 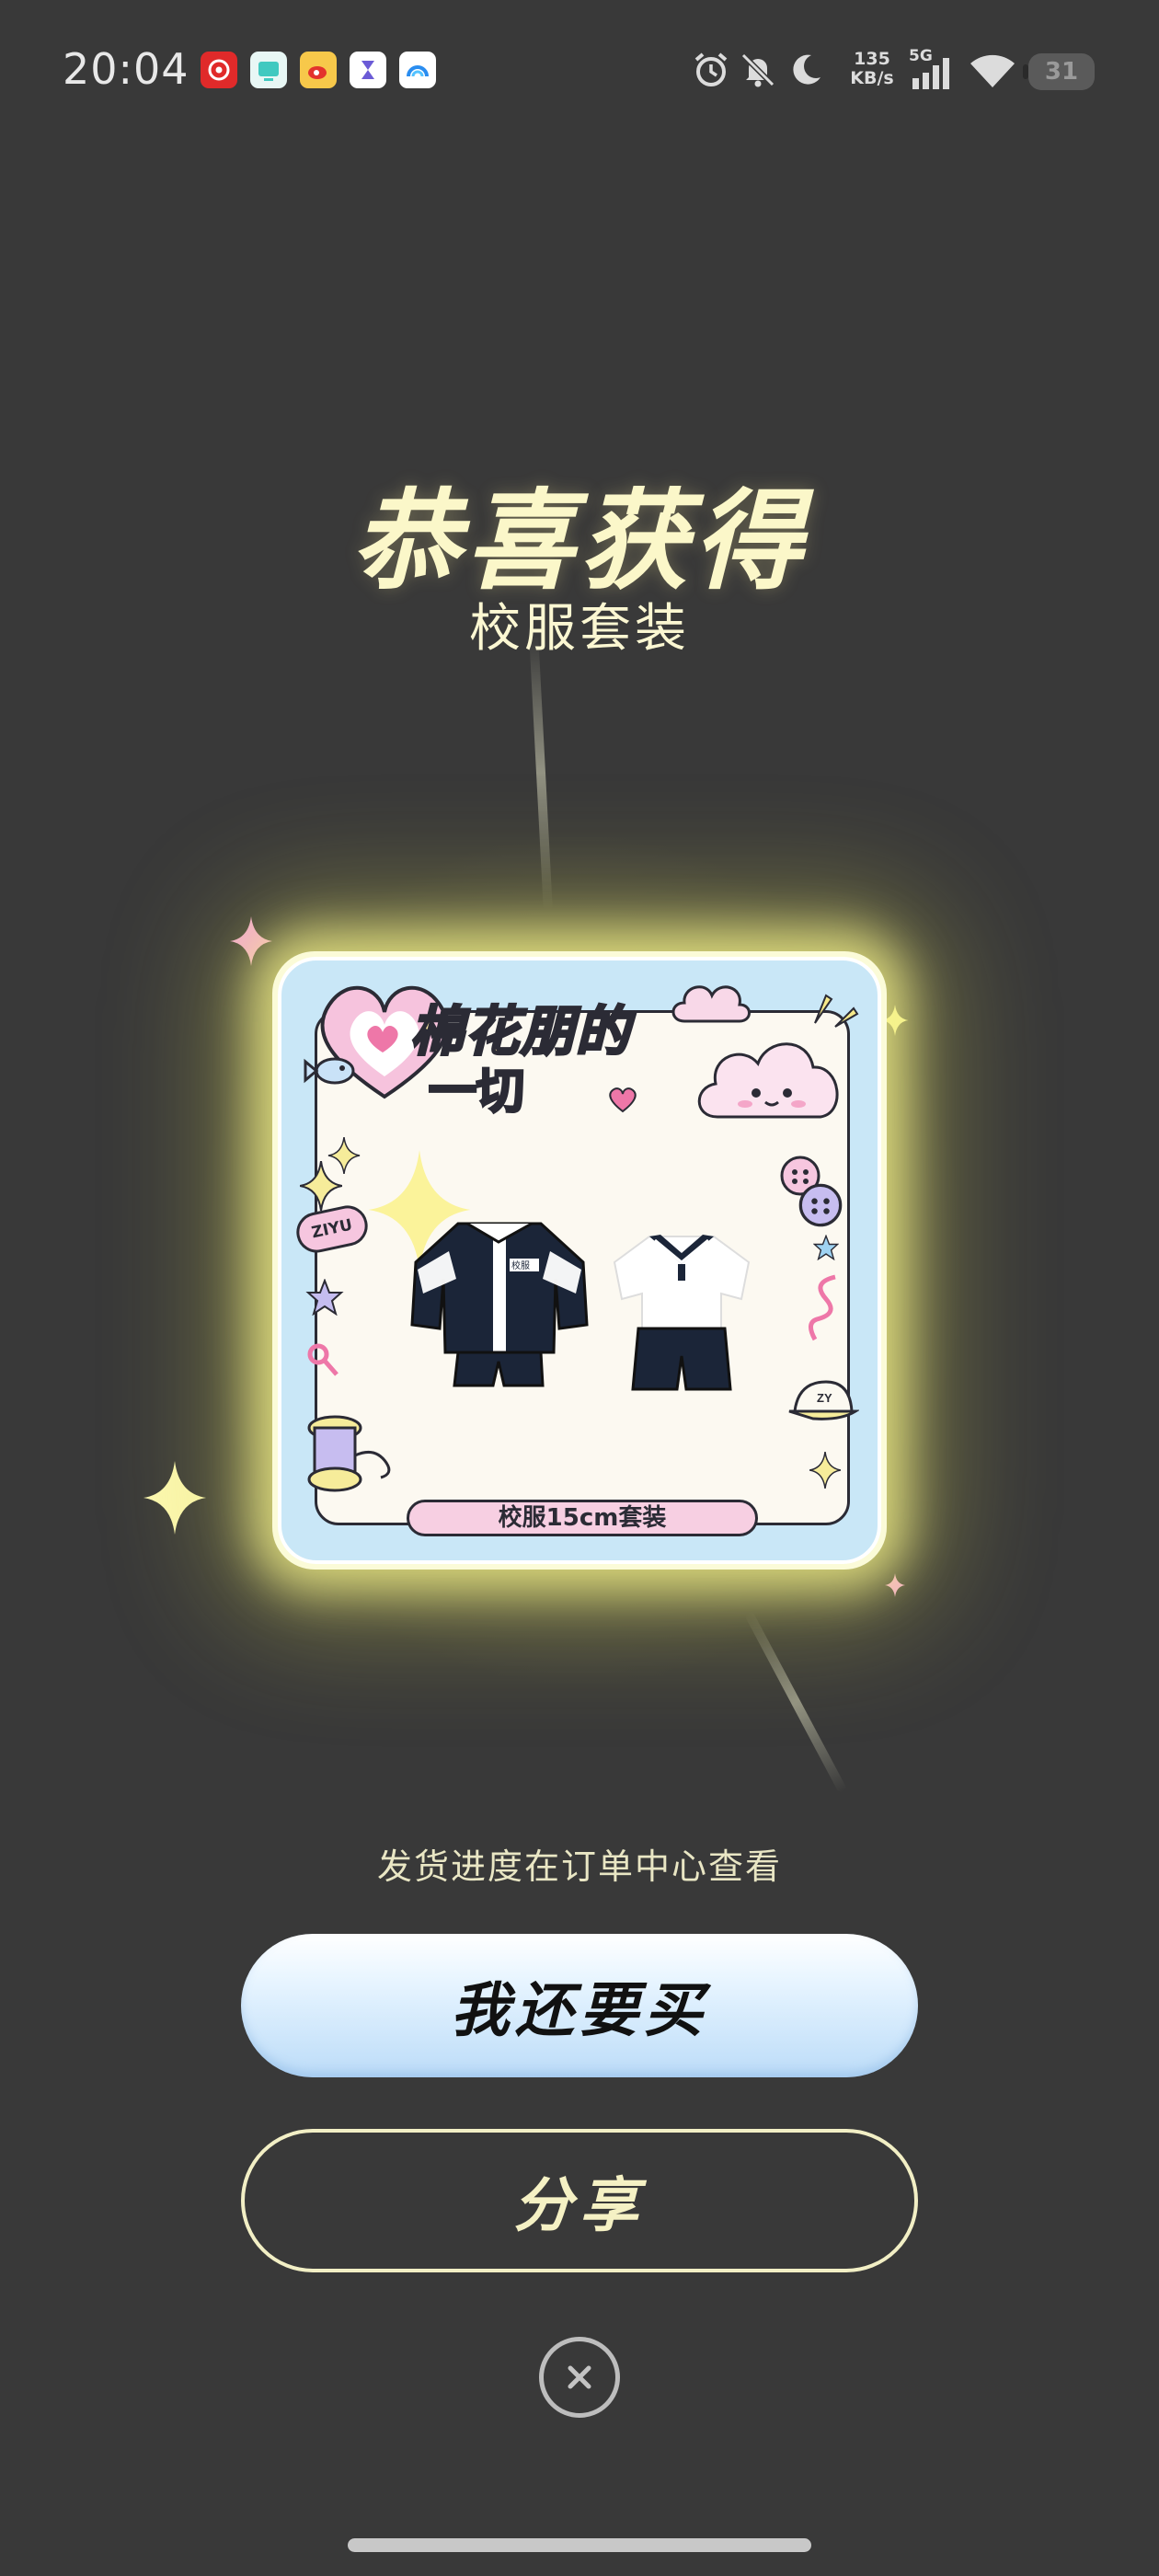 I want to click on network-speed-value: 135, so click(x=872, y=59).